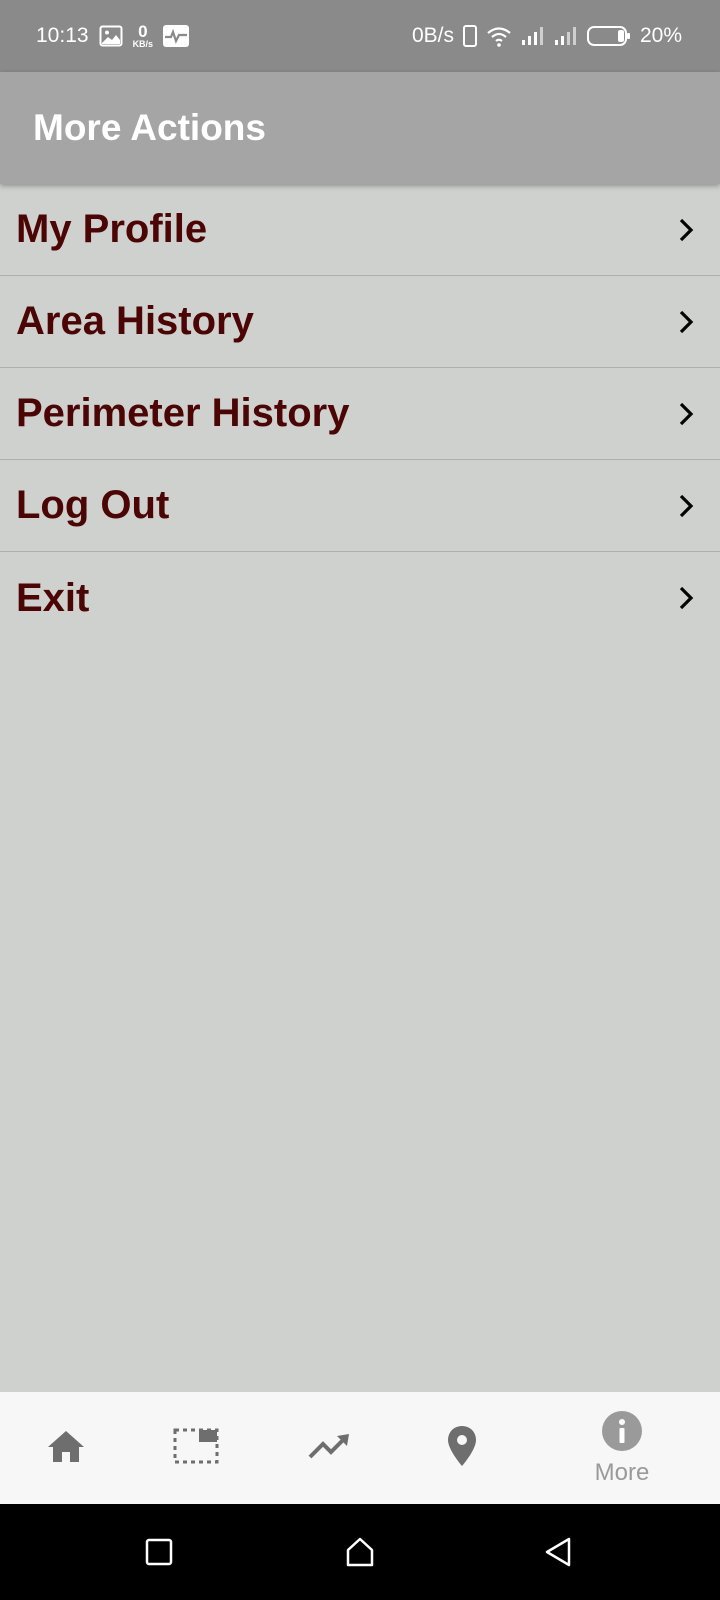 This screenshot has width=720, height=1600. What do you see at coordinates (149, 127) in the screenshot?
I see `page-title: More Actions` at bounding box center [149, 127].